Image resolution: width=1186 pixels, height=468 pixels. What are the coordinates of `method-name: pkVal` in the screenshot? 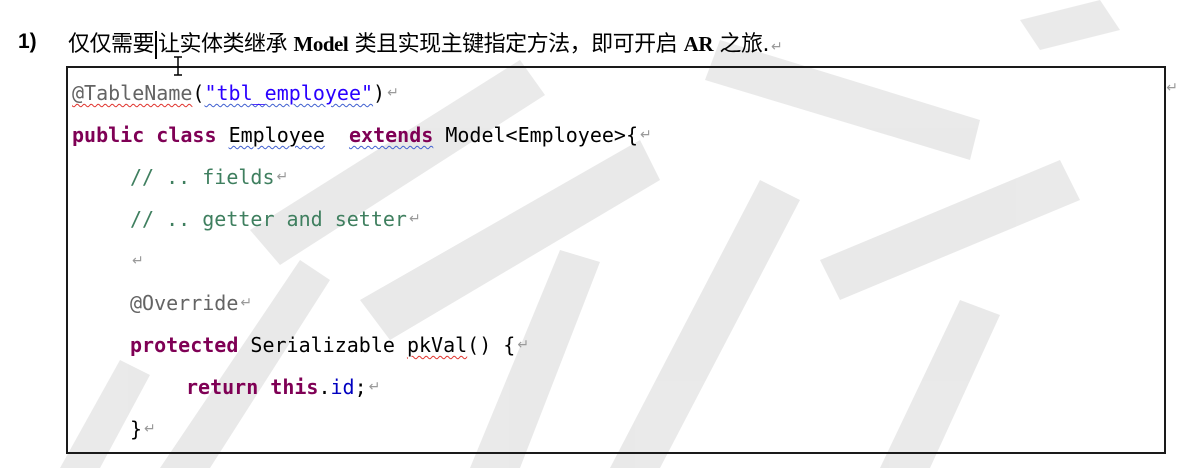 It's located at (437, 345).